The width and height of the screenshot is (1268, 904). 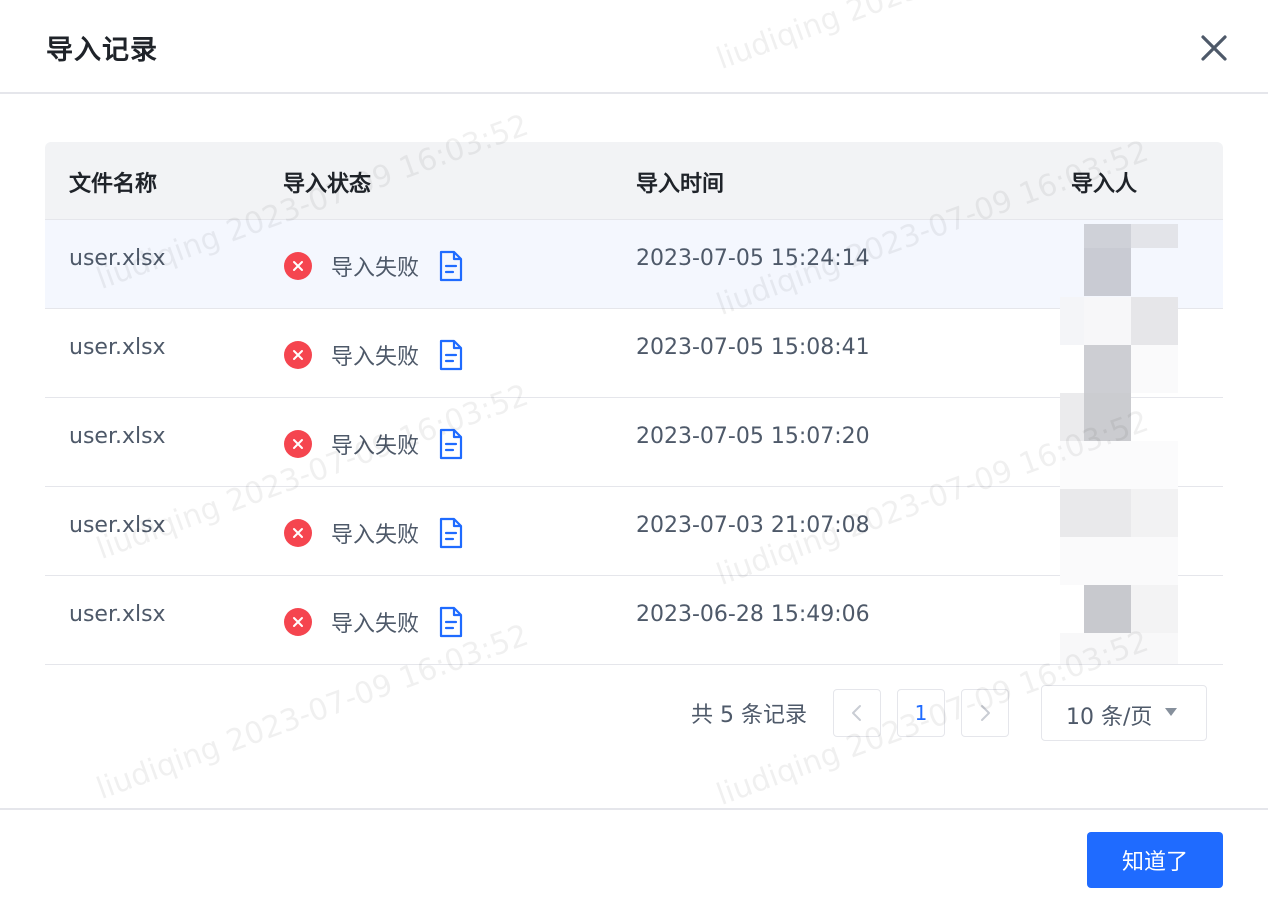 What do you see at coordinates (921, 713) in the screenshot?
I see `page-number-button: 1` at bounding box center [921, 713].